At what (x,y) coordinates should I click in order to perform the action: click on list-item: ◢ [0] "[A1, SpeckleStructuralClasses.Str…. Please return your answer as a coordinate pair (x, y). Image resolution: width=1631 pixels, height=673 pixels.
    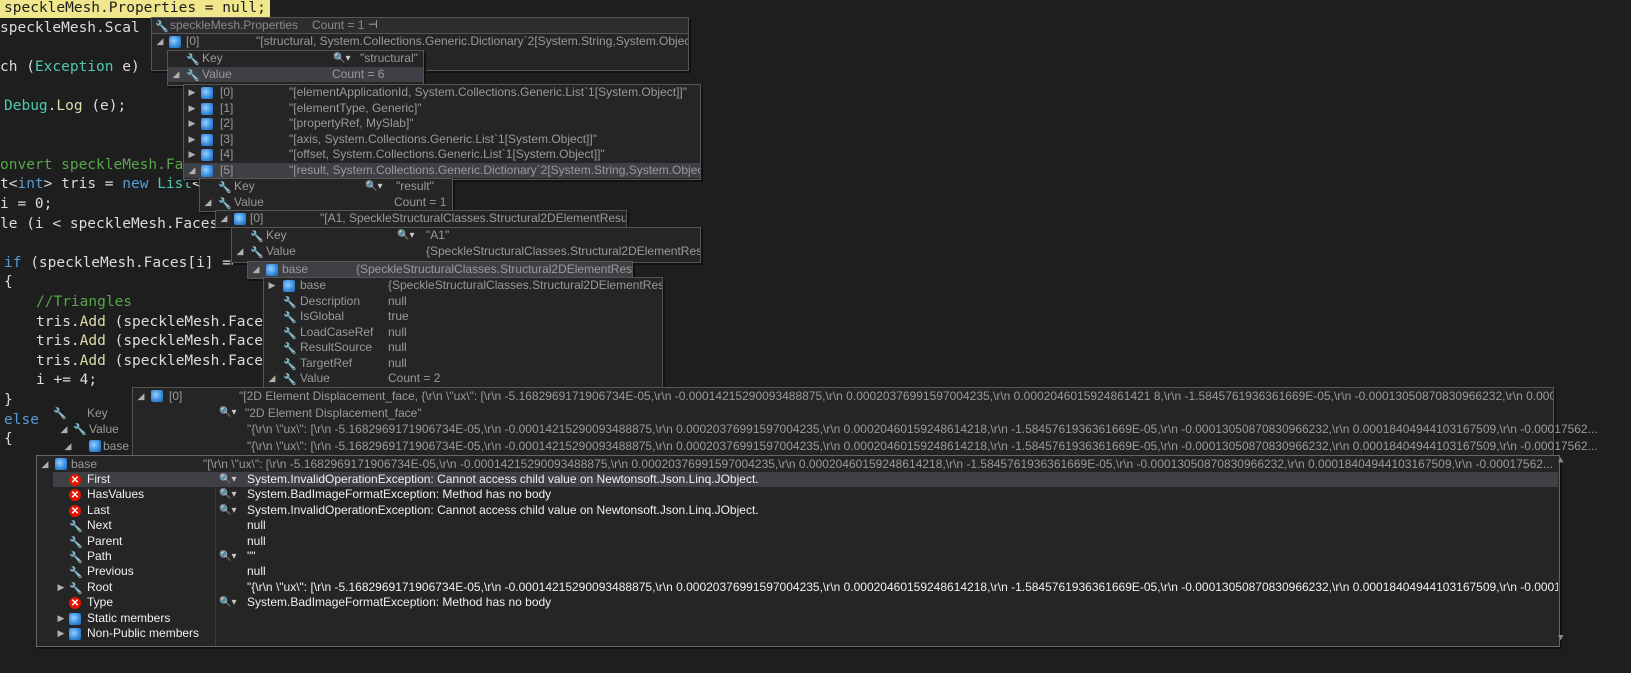
    Looking at the image, I should click on (421, 219).